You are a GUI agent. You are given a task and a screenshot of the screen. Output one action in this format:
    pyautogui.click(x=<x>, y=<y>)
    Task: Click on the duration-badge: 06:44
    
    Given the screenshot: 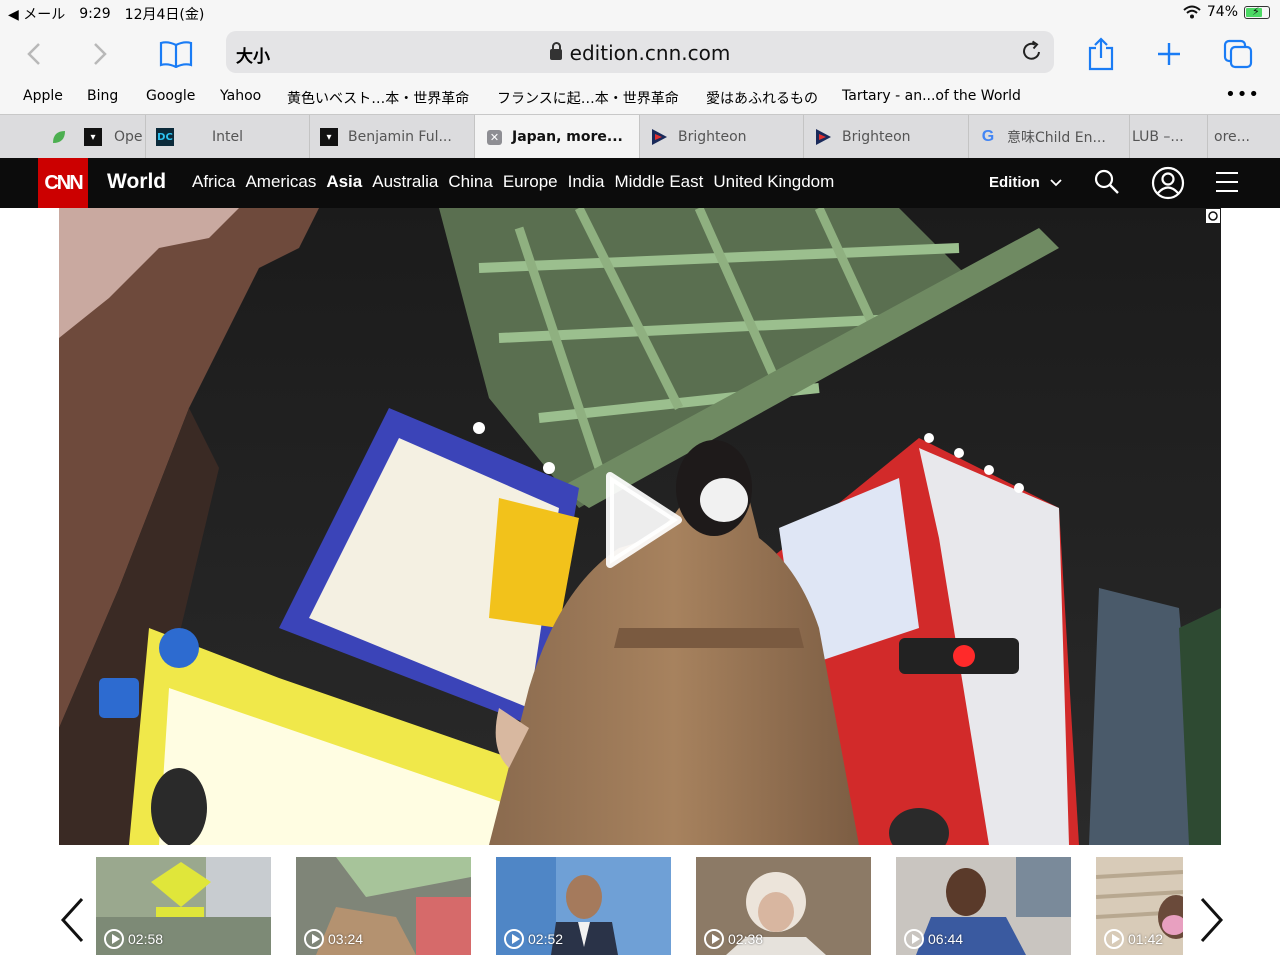 What is the action you would take?
    pyautogui.click(x=933, y=939)
    